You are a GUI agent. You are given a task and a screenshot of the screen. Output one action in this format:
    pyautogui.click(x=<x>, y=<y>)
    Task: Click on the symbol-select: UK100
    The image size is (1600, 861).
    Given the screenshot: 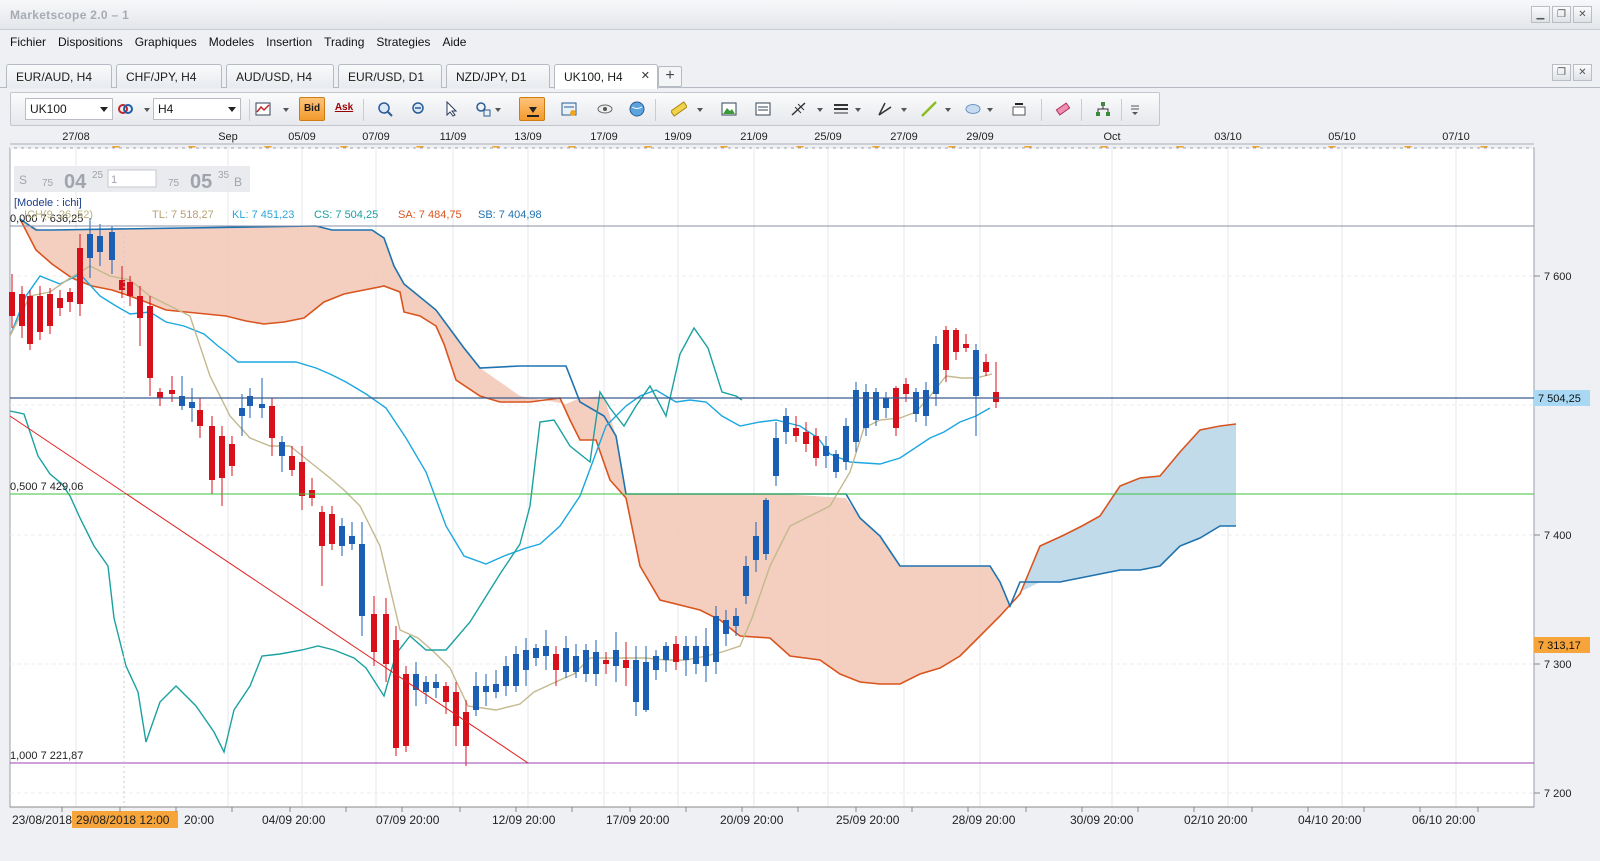 What is the action you would take?
    pyautogui.click(x=69, y=109)
    